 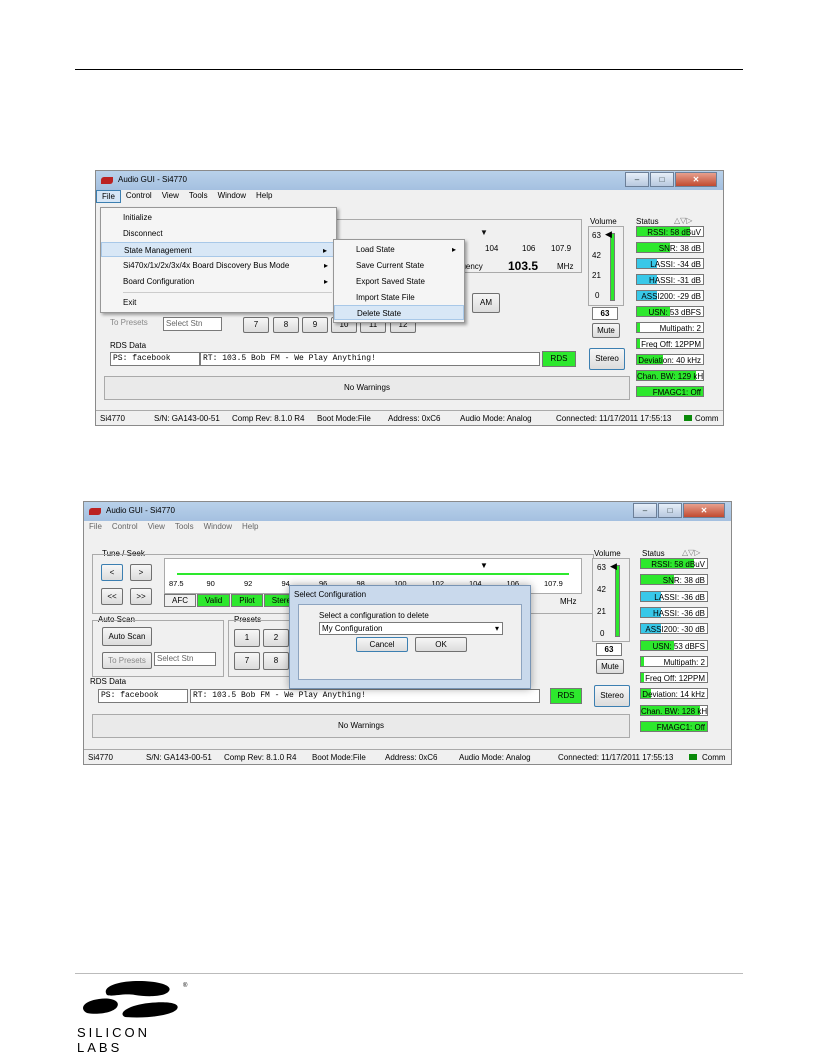 What do you see at coordinates (127, 636) in the screenshot?
I see `auto-scan-button: Auto Scan` at bounding box center [127, 636].